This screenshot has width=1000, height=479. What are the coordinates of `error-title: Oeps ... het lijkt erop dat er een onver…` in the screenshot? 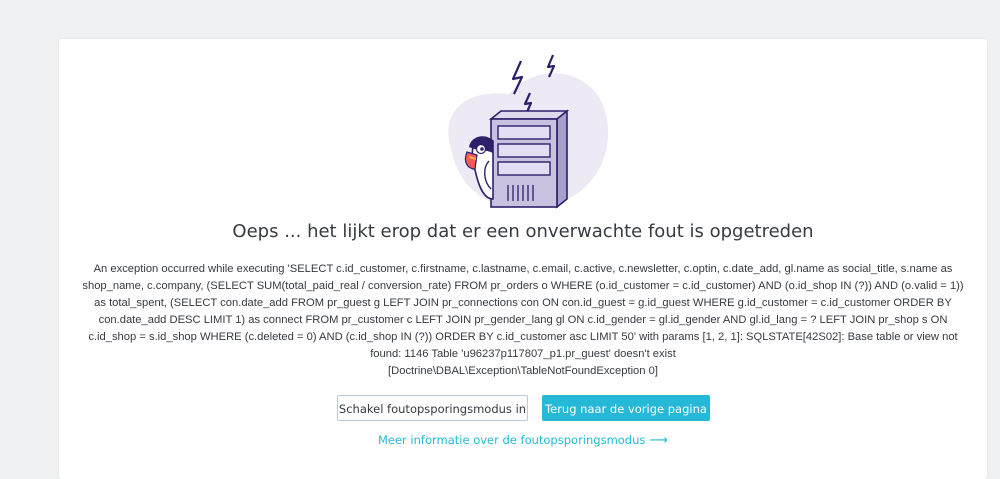 It's located at (523, 231).